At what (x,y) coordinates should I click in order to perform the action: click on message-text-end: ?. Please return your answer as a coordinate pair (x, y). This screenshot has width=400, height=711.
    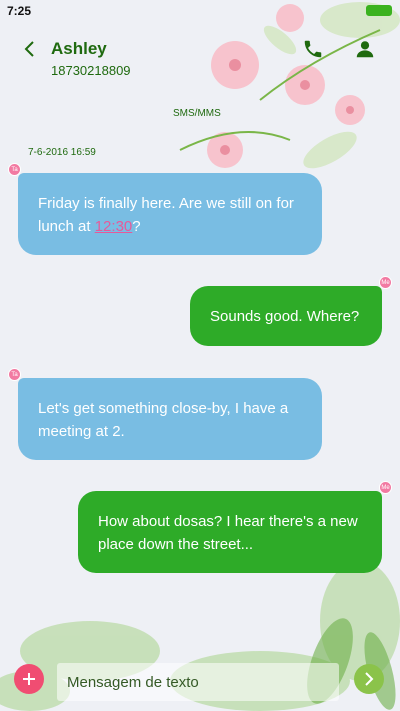
    Looking at the image, I should click on (136, 226).